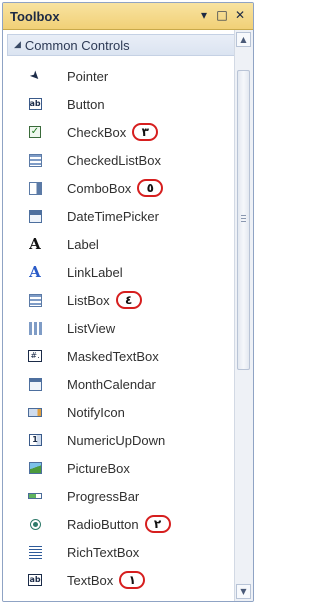  Describe the element at coordinates (113, 356) in the screenshot. I see `item-label: MaskedTextBox` at that location.